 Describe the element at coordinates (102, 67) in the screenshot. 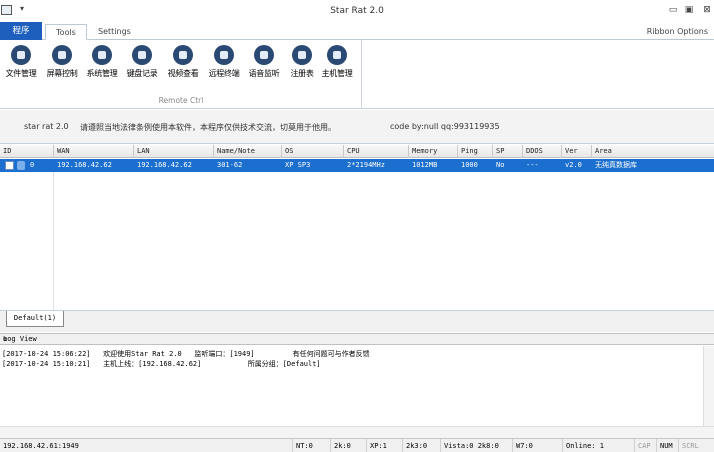

I see `system-manager-button: 系统管理` at that location.